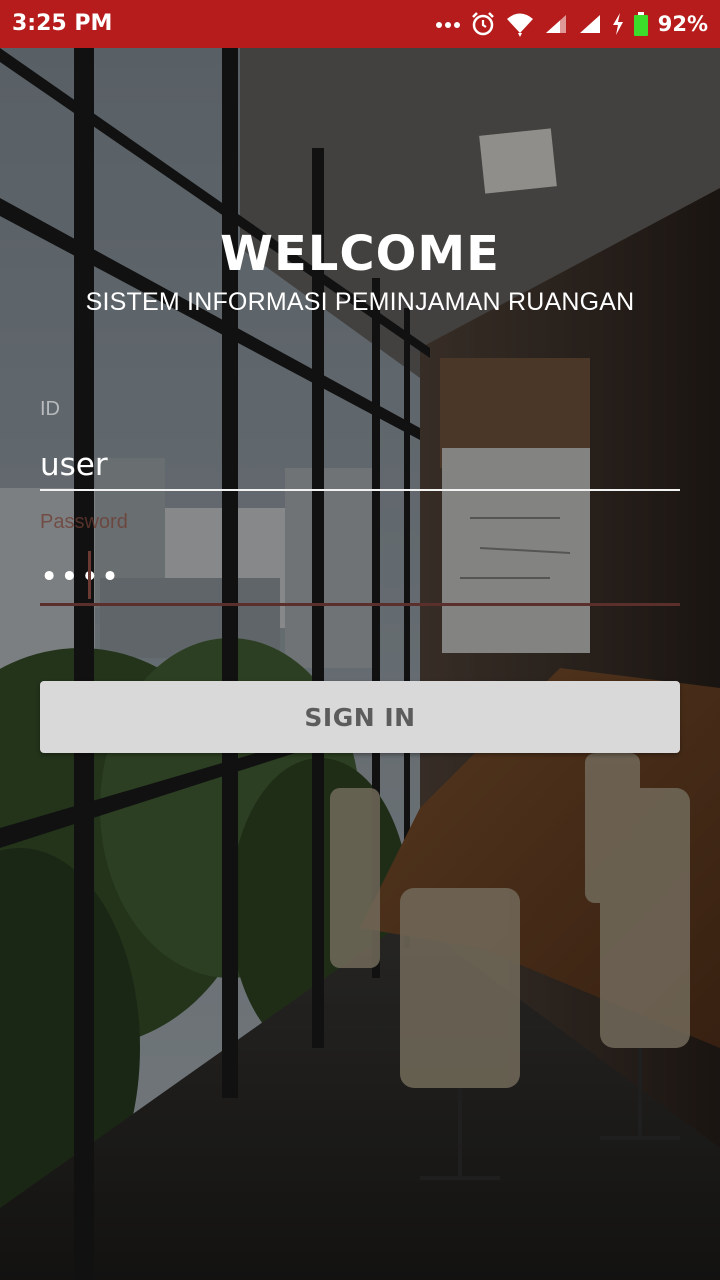 Image resolution: width=720 pixels, height=1280 pixels. What do you see at coordinates (360, 490) in the screenshot?
I see `id-input-underline` at bounding box center [360, 490].